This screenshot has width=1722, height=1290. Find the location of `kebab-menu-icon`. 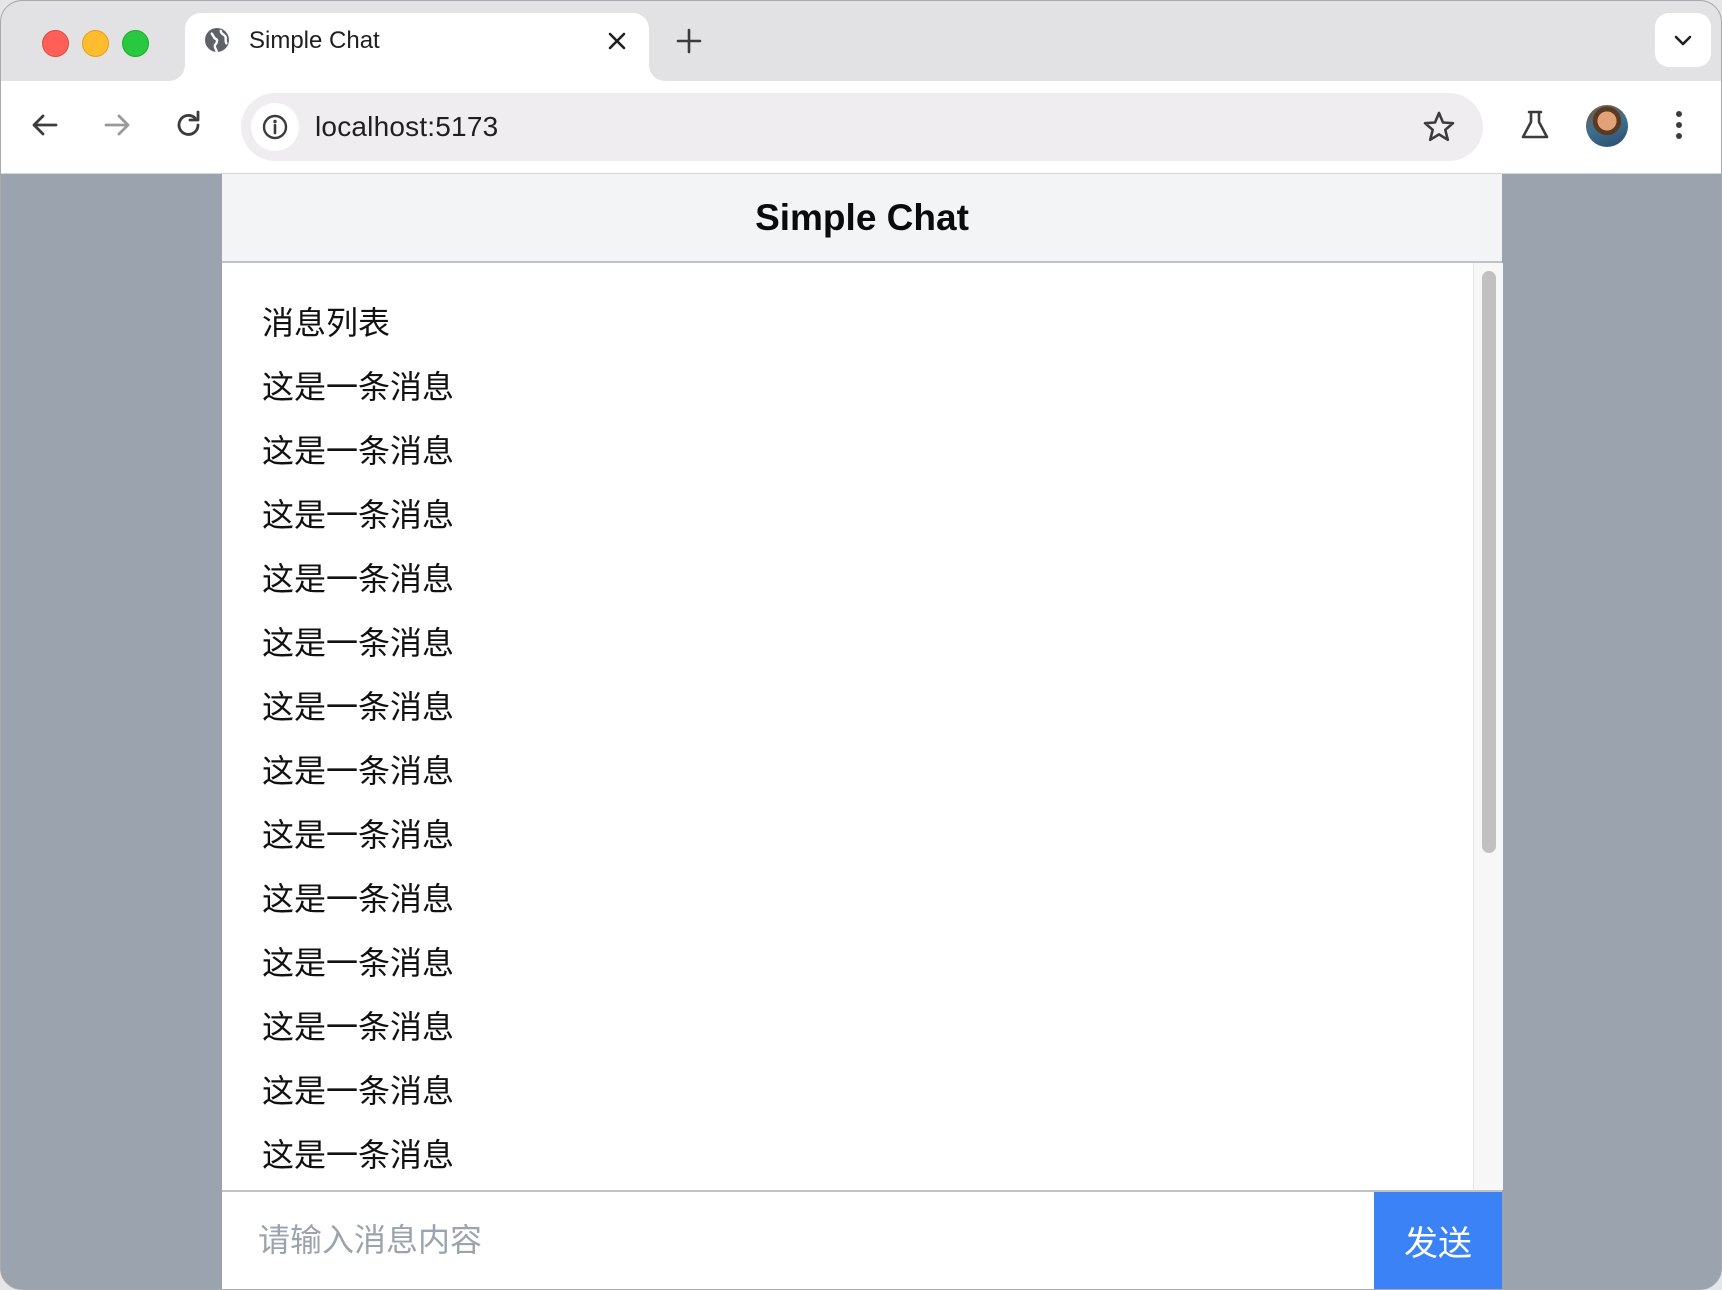

kebab-menu-icon is located at coordinates (1679, 125).